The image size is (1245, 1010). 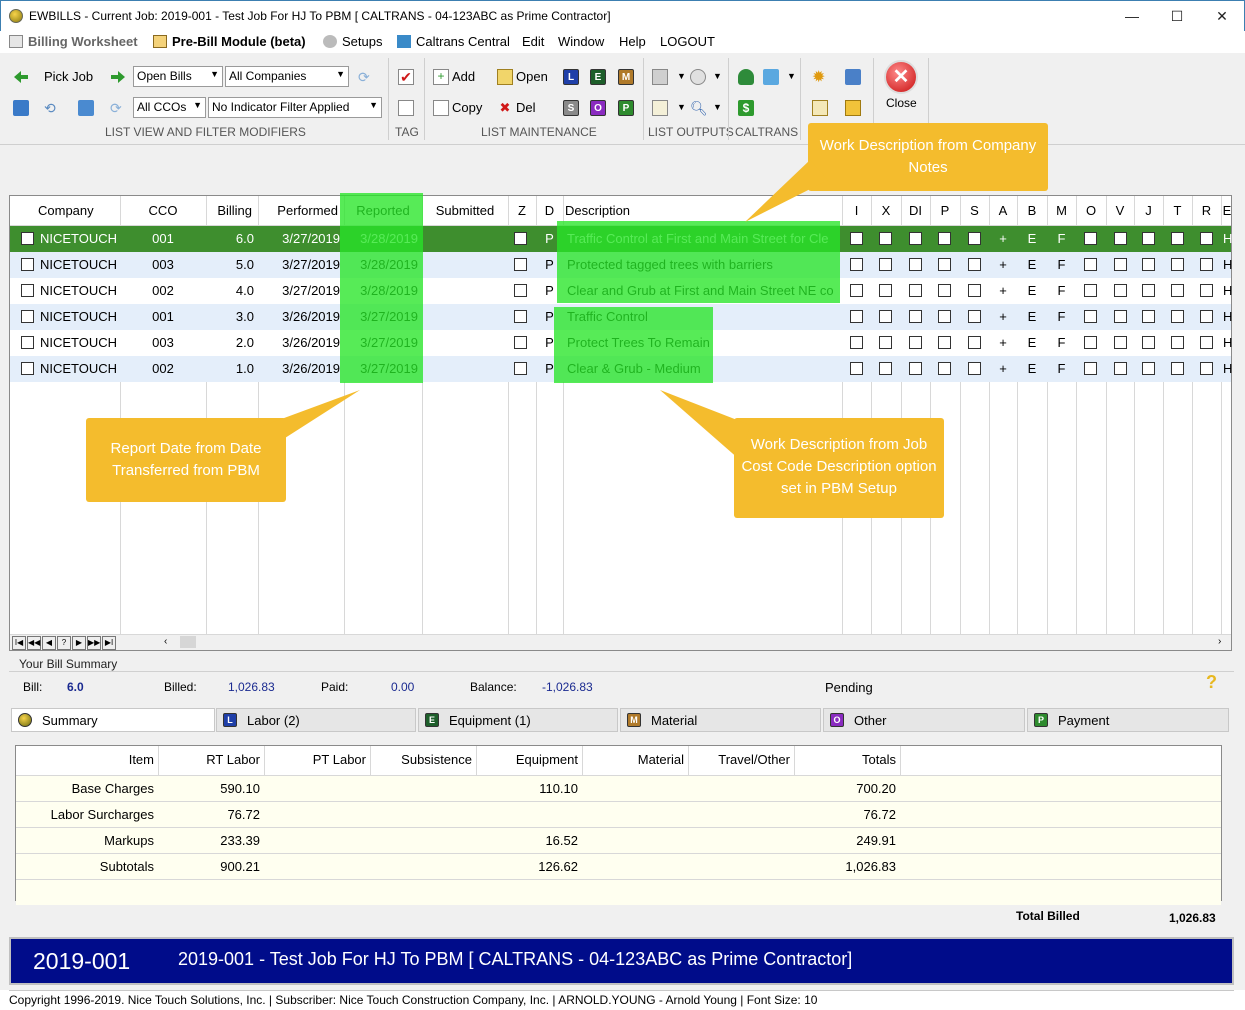 I want to click on record-nav-button: ◀◀, so click(x=34, y=643).